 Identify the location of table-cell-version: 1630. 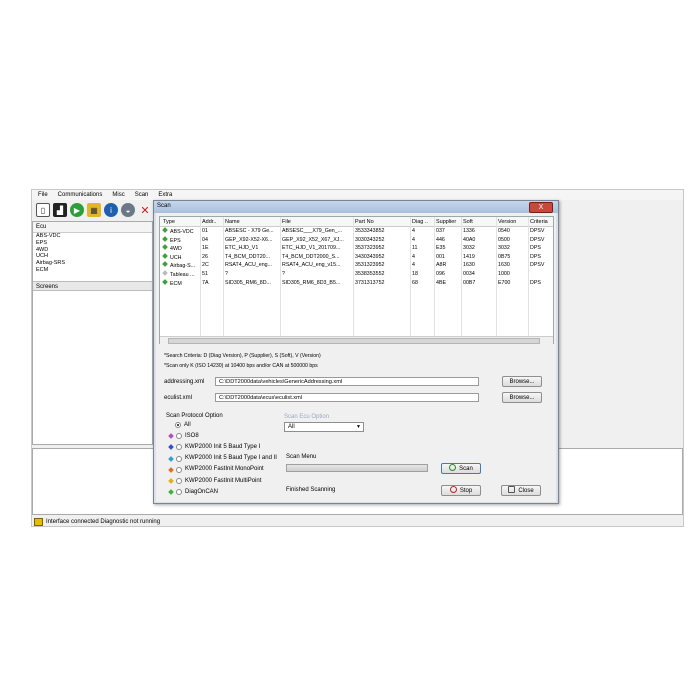
(504, 265).